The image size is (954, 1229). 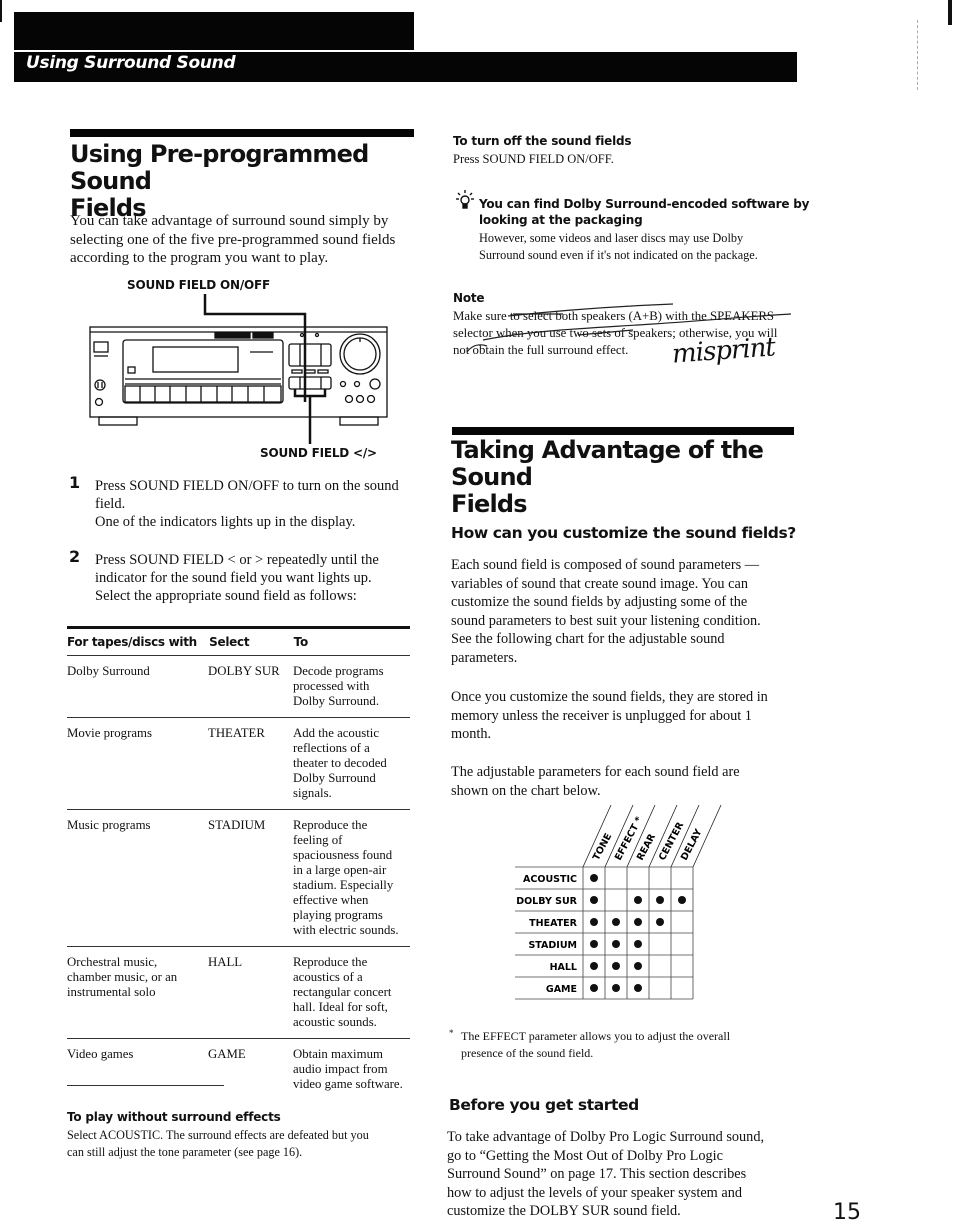 I want to click on section-title: Using Surround Sound, so click(x=131, y=63).